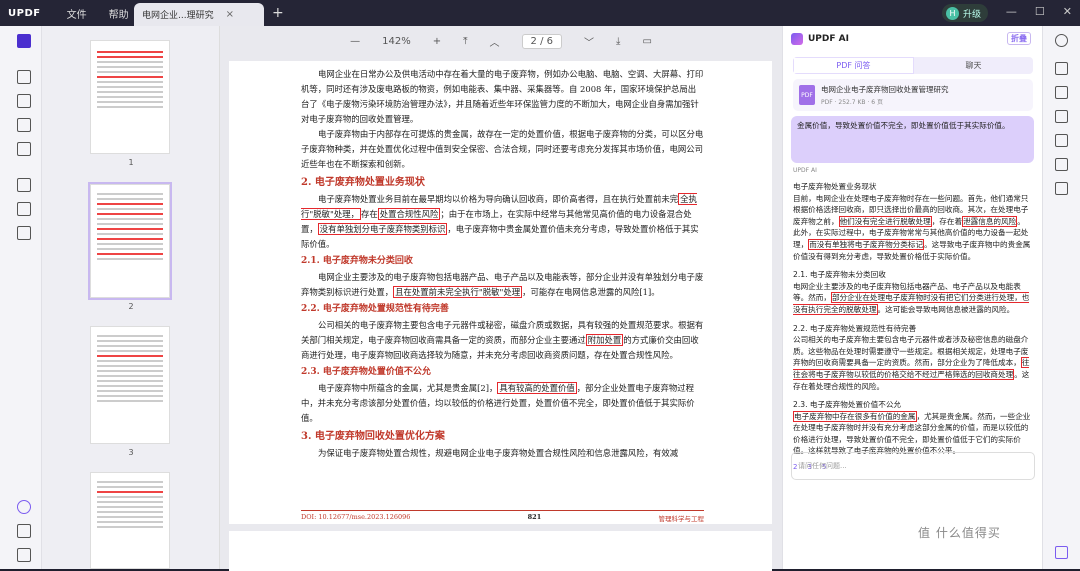 The image size is (1080, 571). I want to click on subsection-heading: 2.2. 电子废弃物处置规范性有待完善, so click(375, 309).